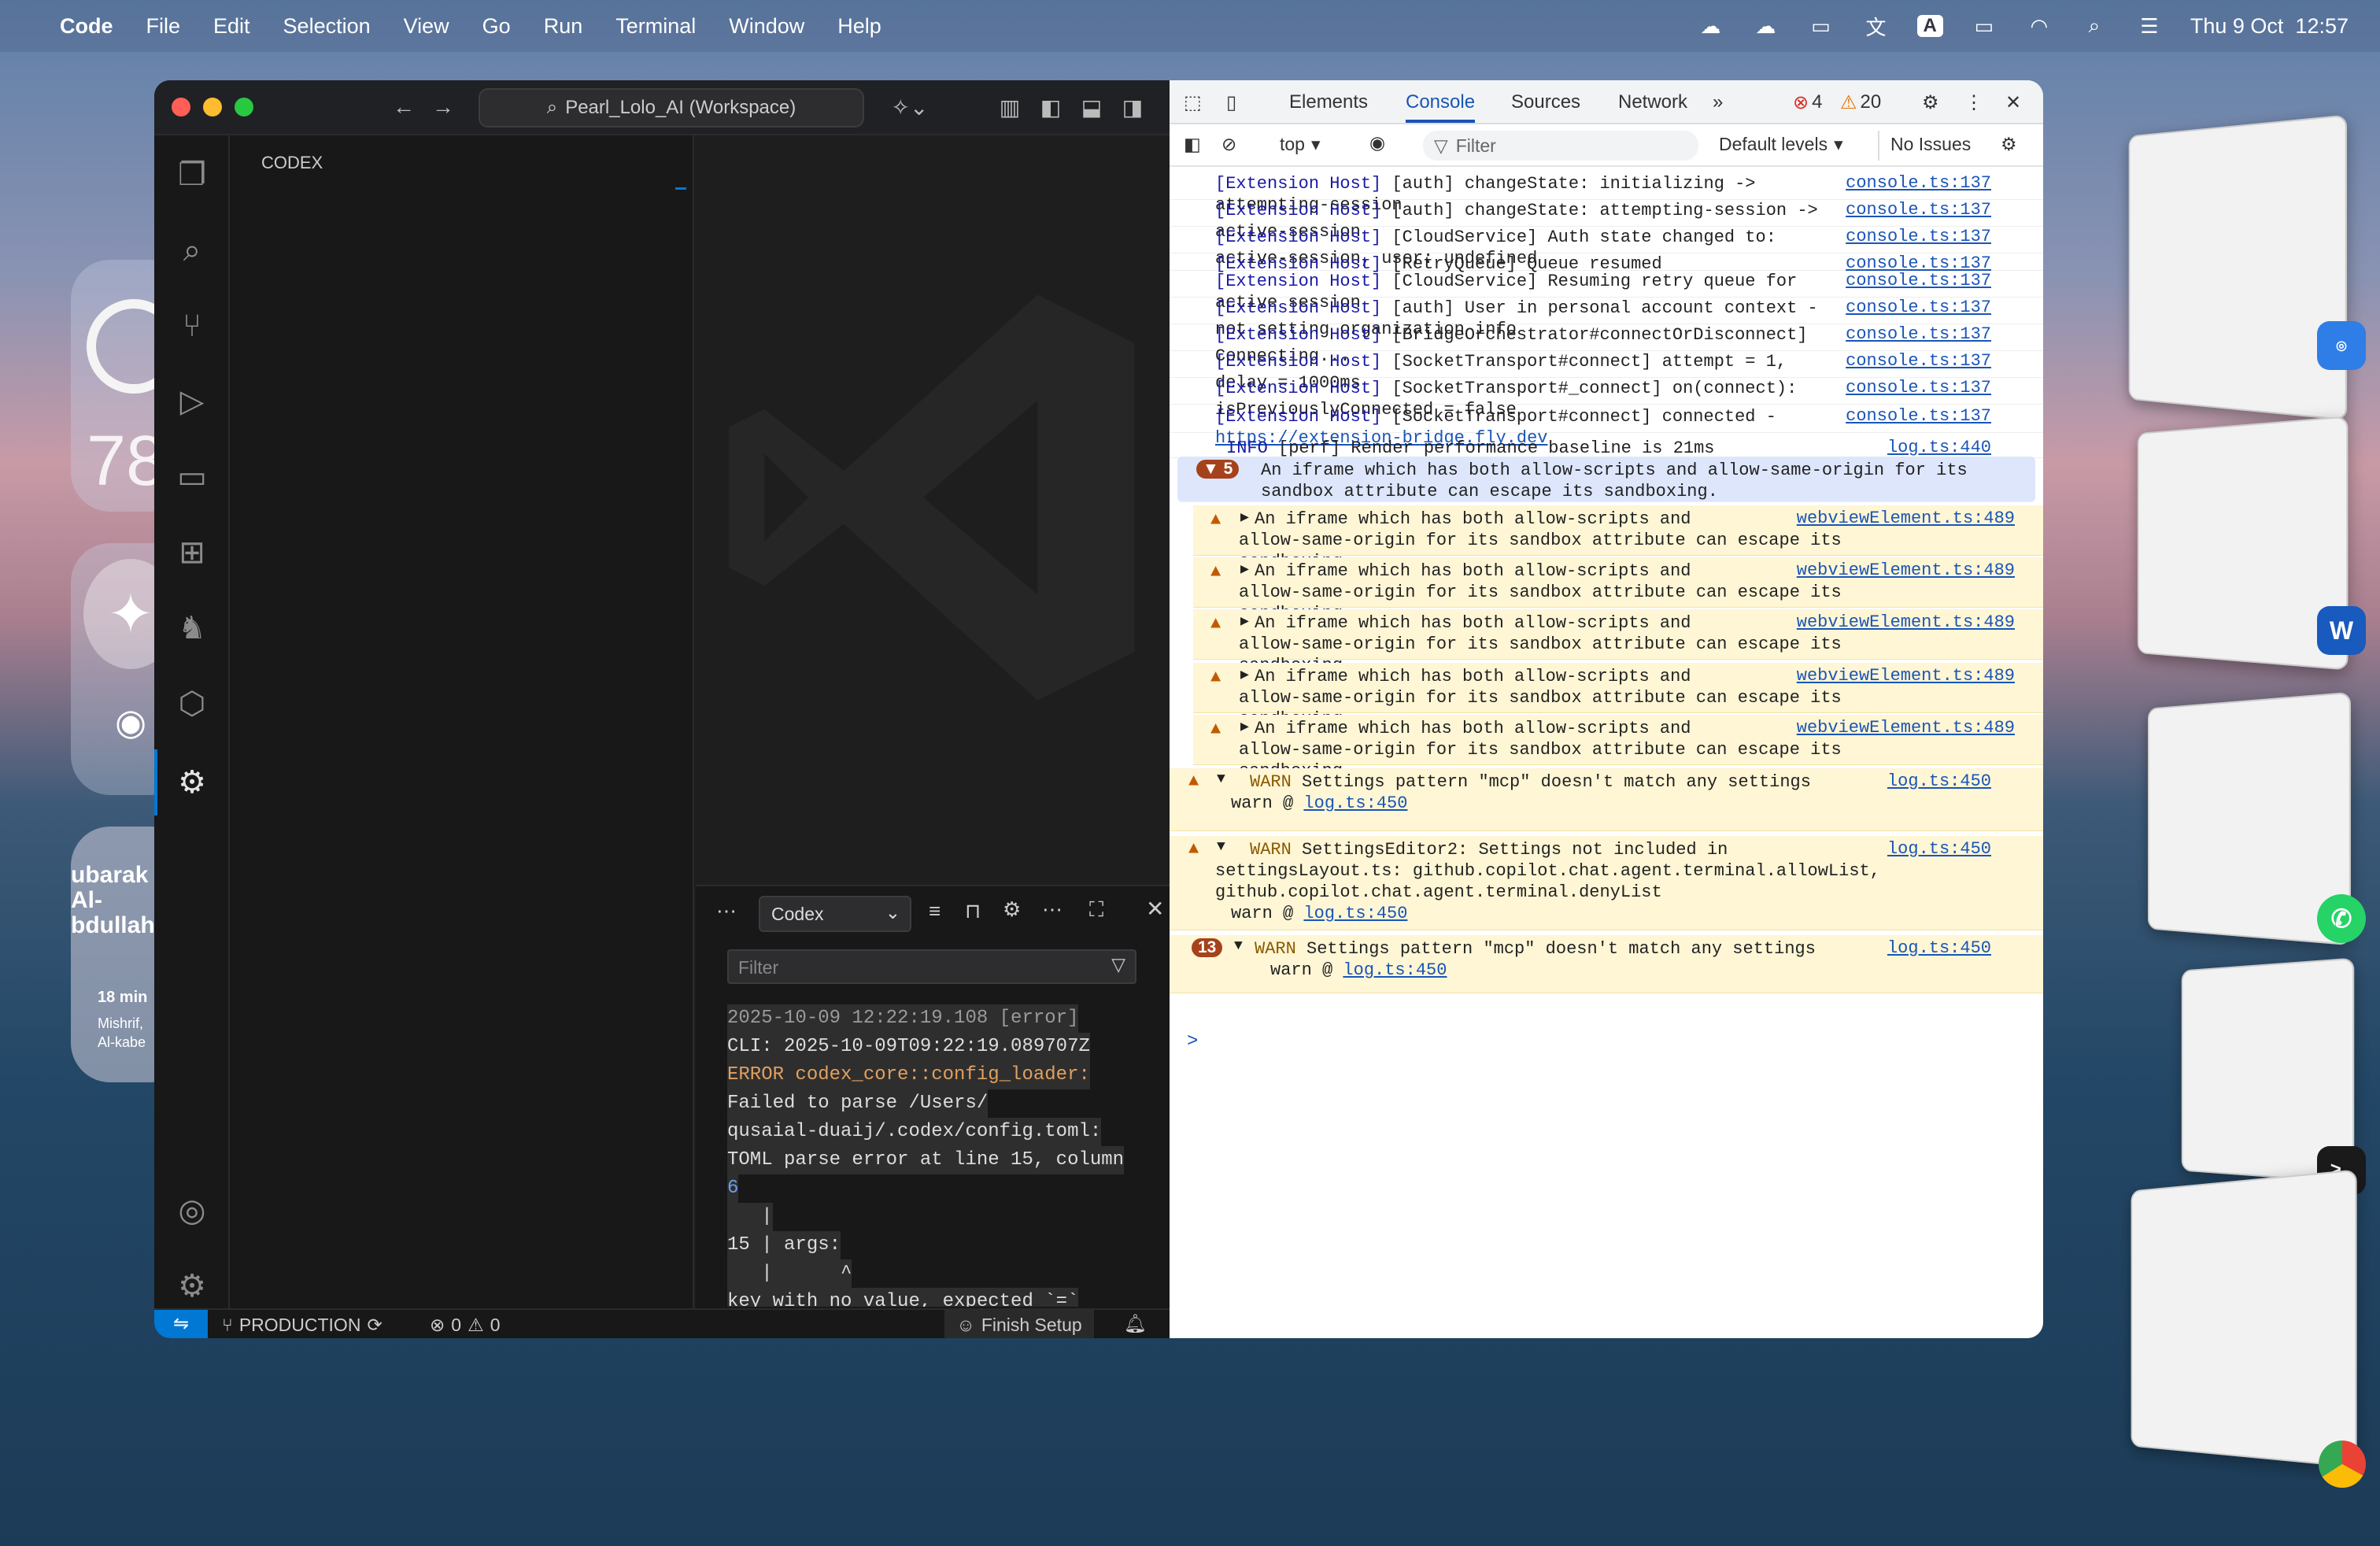 This screenshot has width=2380, height=1546. I want to click on menu-file: File, so click(163, 27).